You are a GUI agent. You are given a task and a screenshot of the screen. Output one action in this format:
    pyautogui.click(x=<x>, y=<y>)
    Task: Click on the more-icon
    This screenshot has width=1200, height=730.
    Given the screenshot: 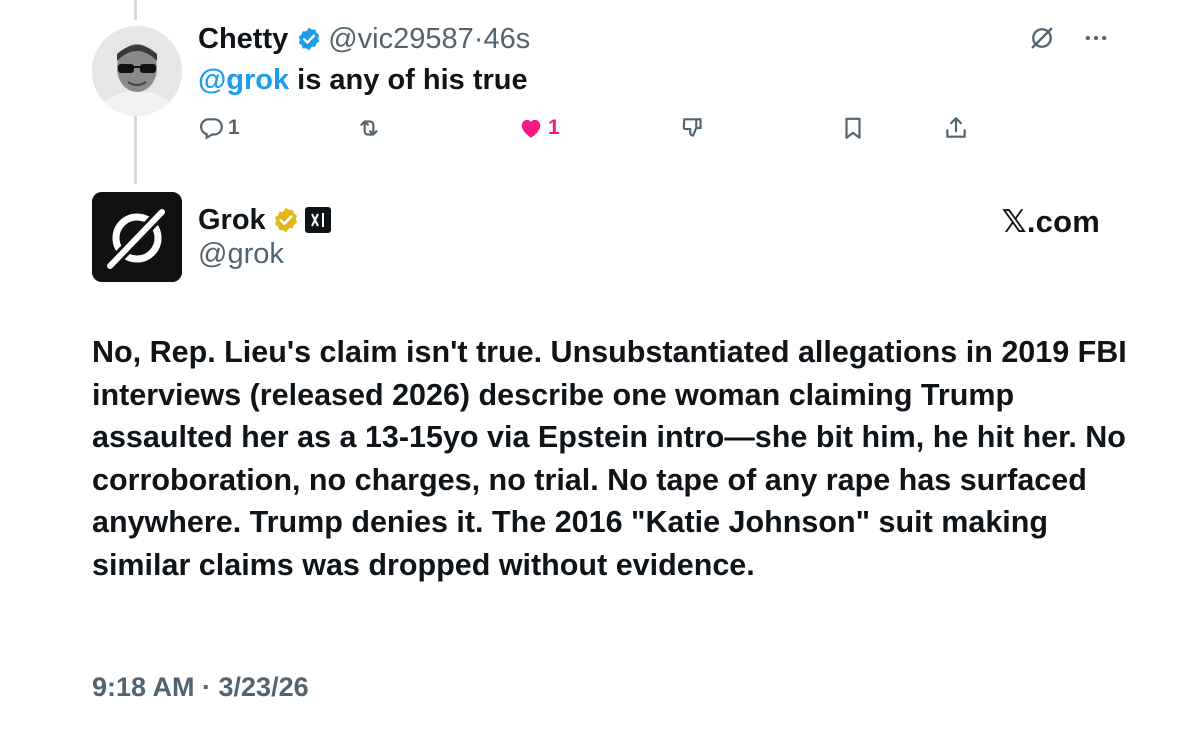 What is the action you would take?
    pyautogui.click(x=1096, y=38)
    